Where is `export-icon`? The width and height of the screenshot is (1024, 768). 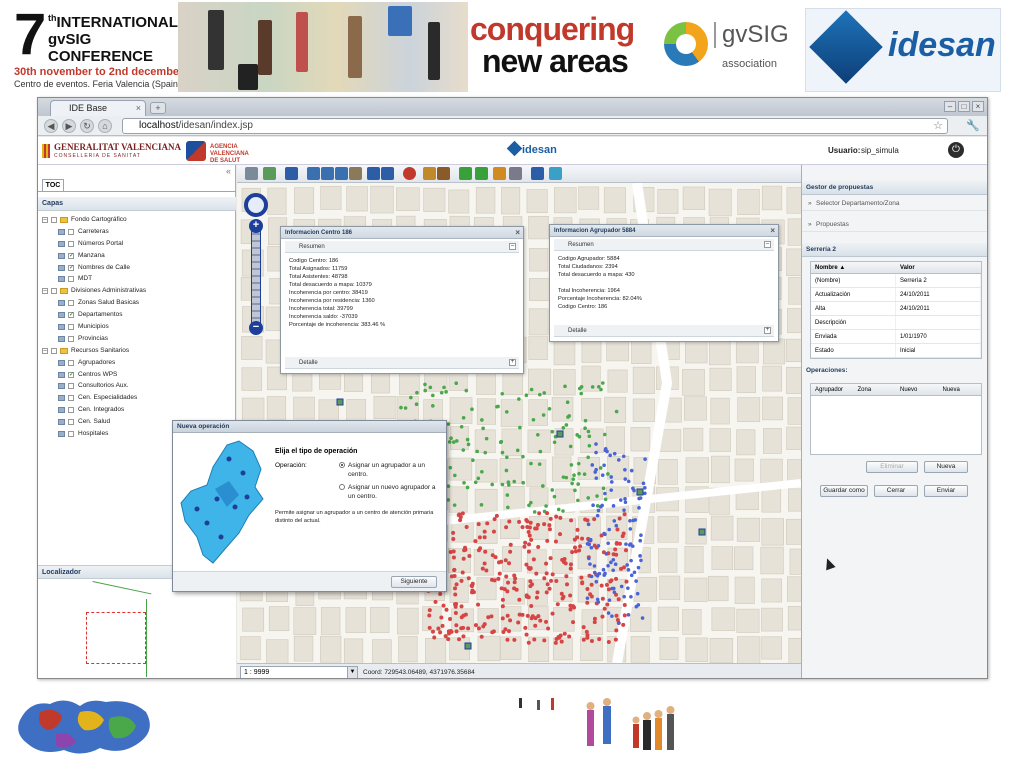 export-icon is located at coordinates (465, 173).